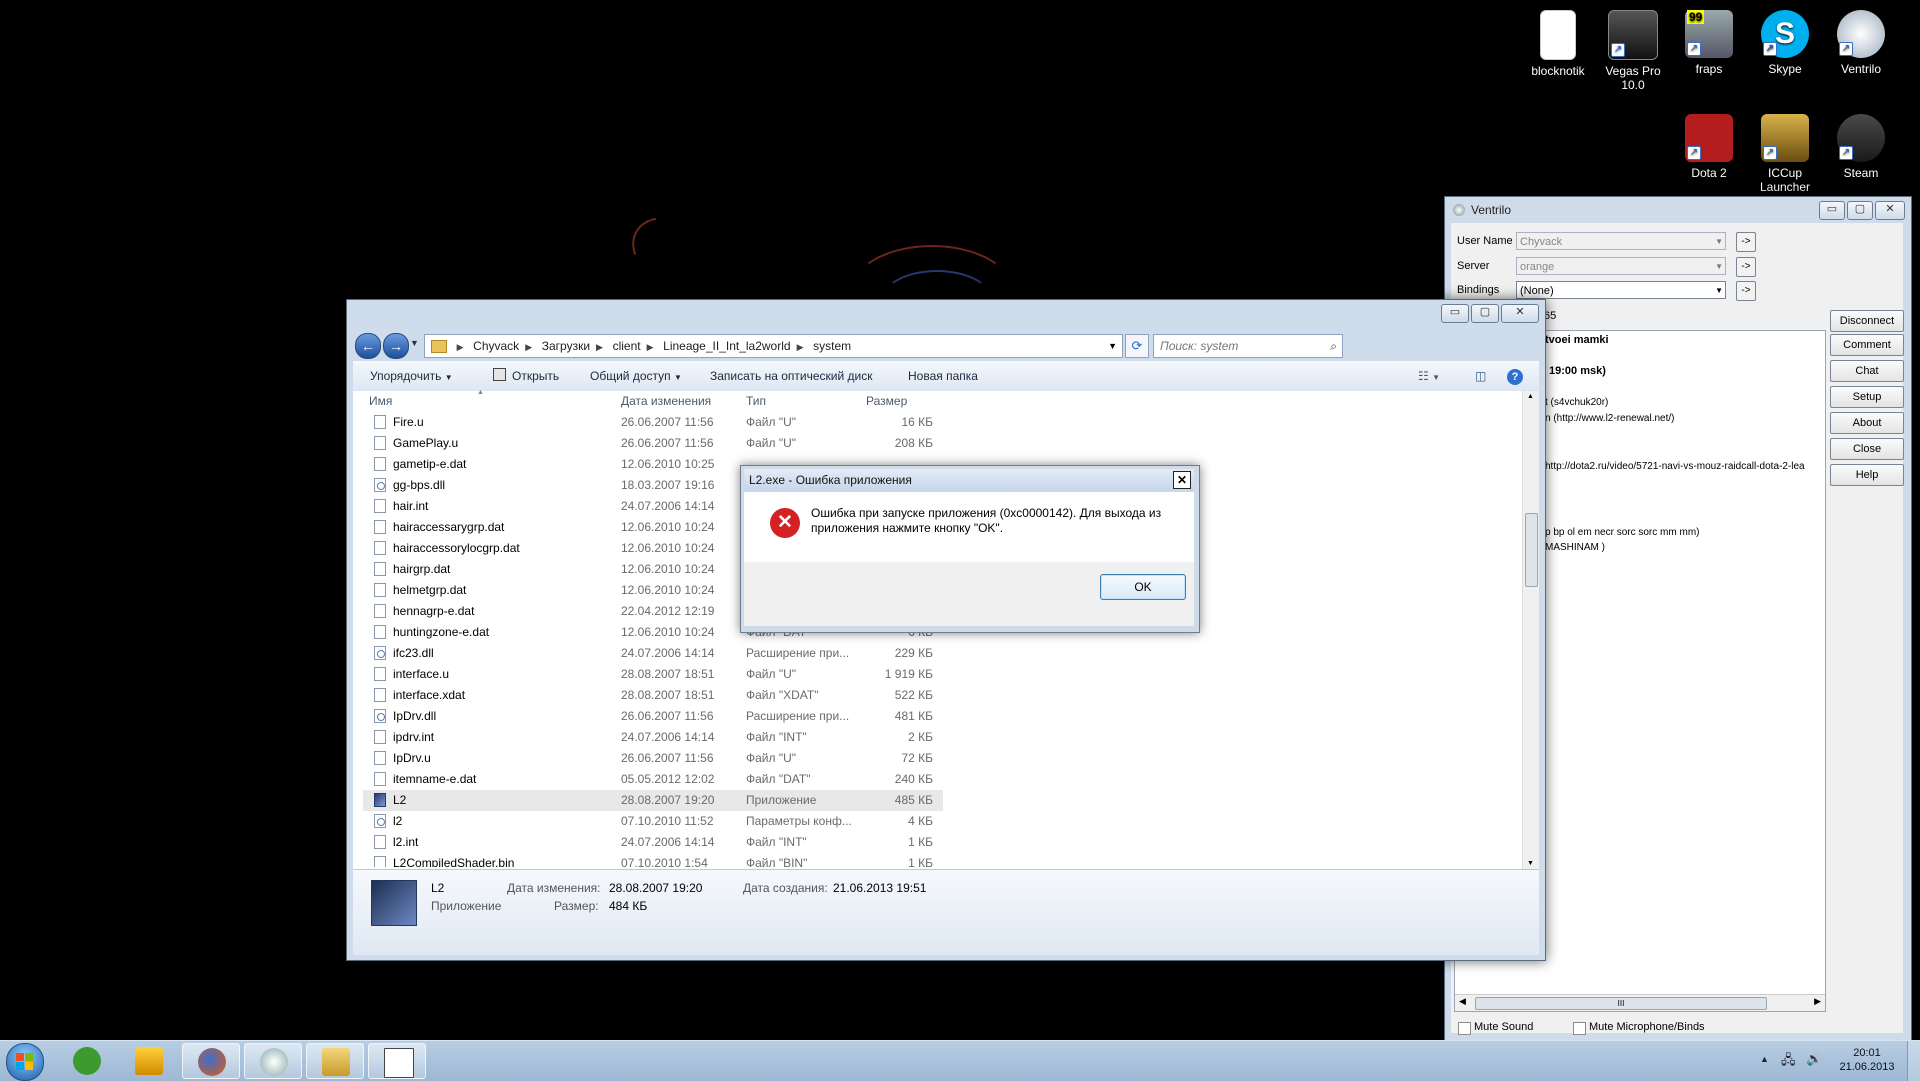 This screenshot has height=1081, width=1920. Describe the element at coordinates (1333, 346) in the screenshot. I see `search-icon: ⌕` at that location.